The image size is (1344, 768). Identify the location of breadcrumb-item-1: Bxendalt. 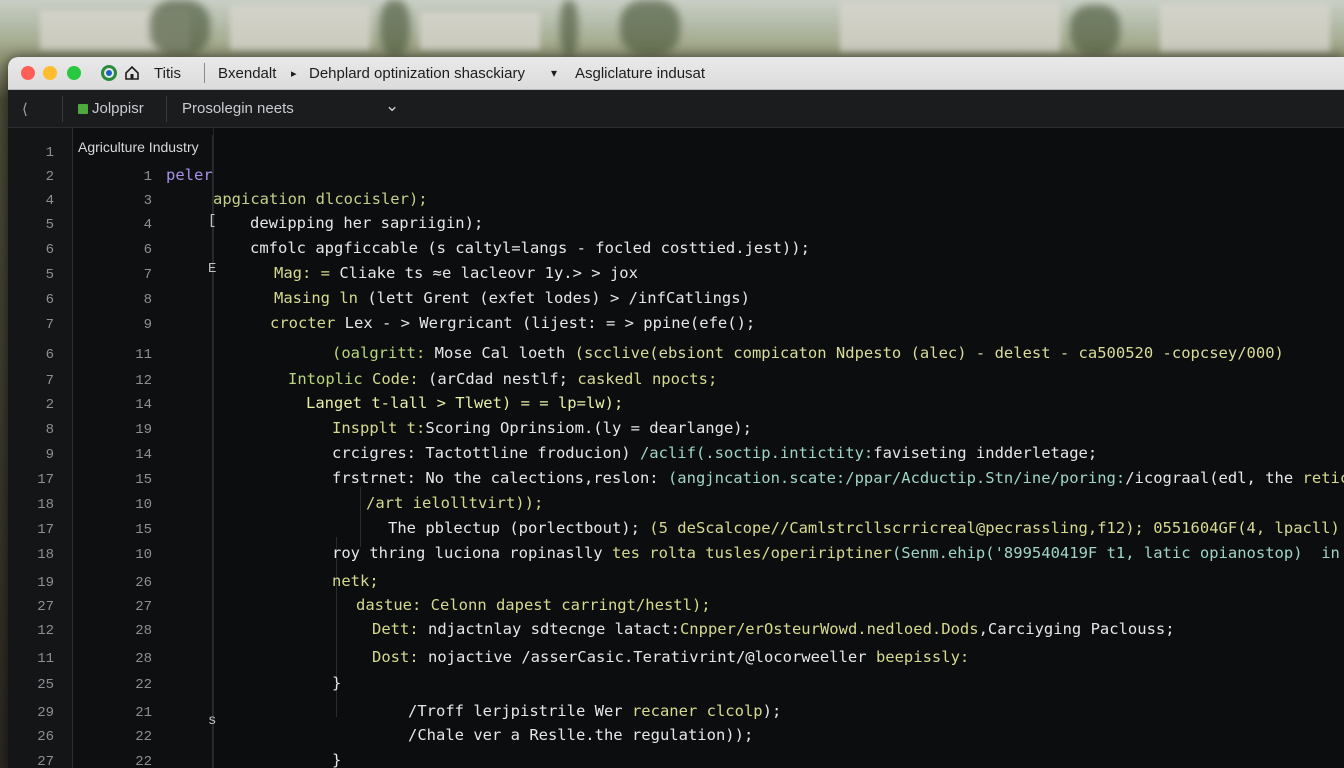
(247, 73).